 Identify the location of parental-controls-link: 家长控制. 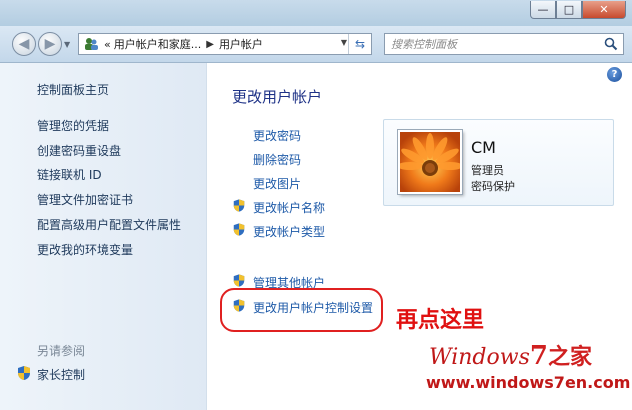
(61, 374).